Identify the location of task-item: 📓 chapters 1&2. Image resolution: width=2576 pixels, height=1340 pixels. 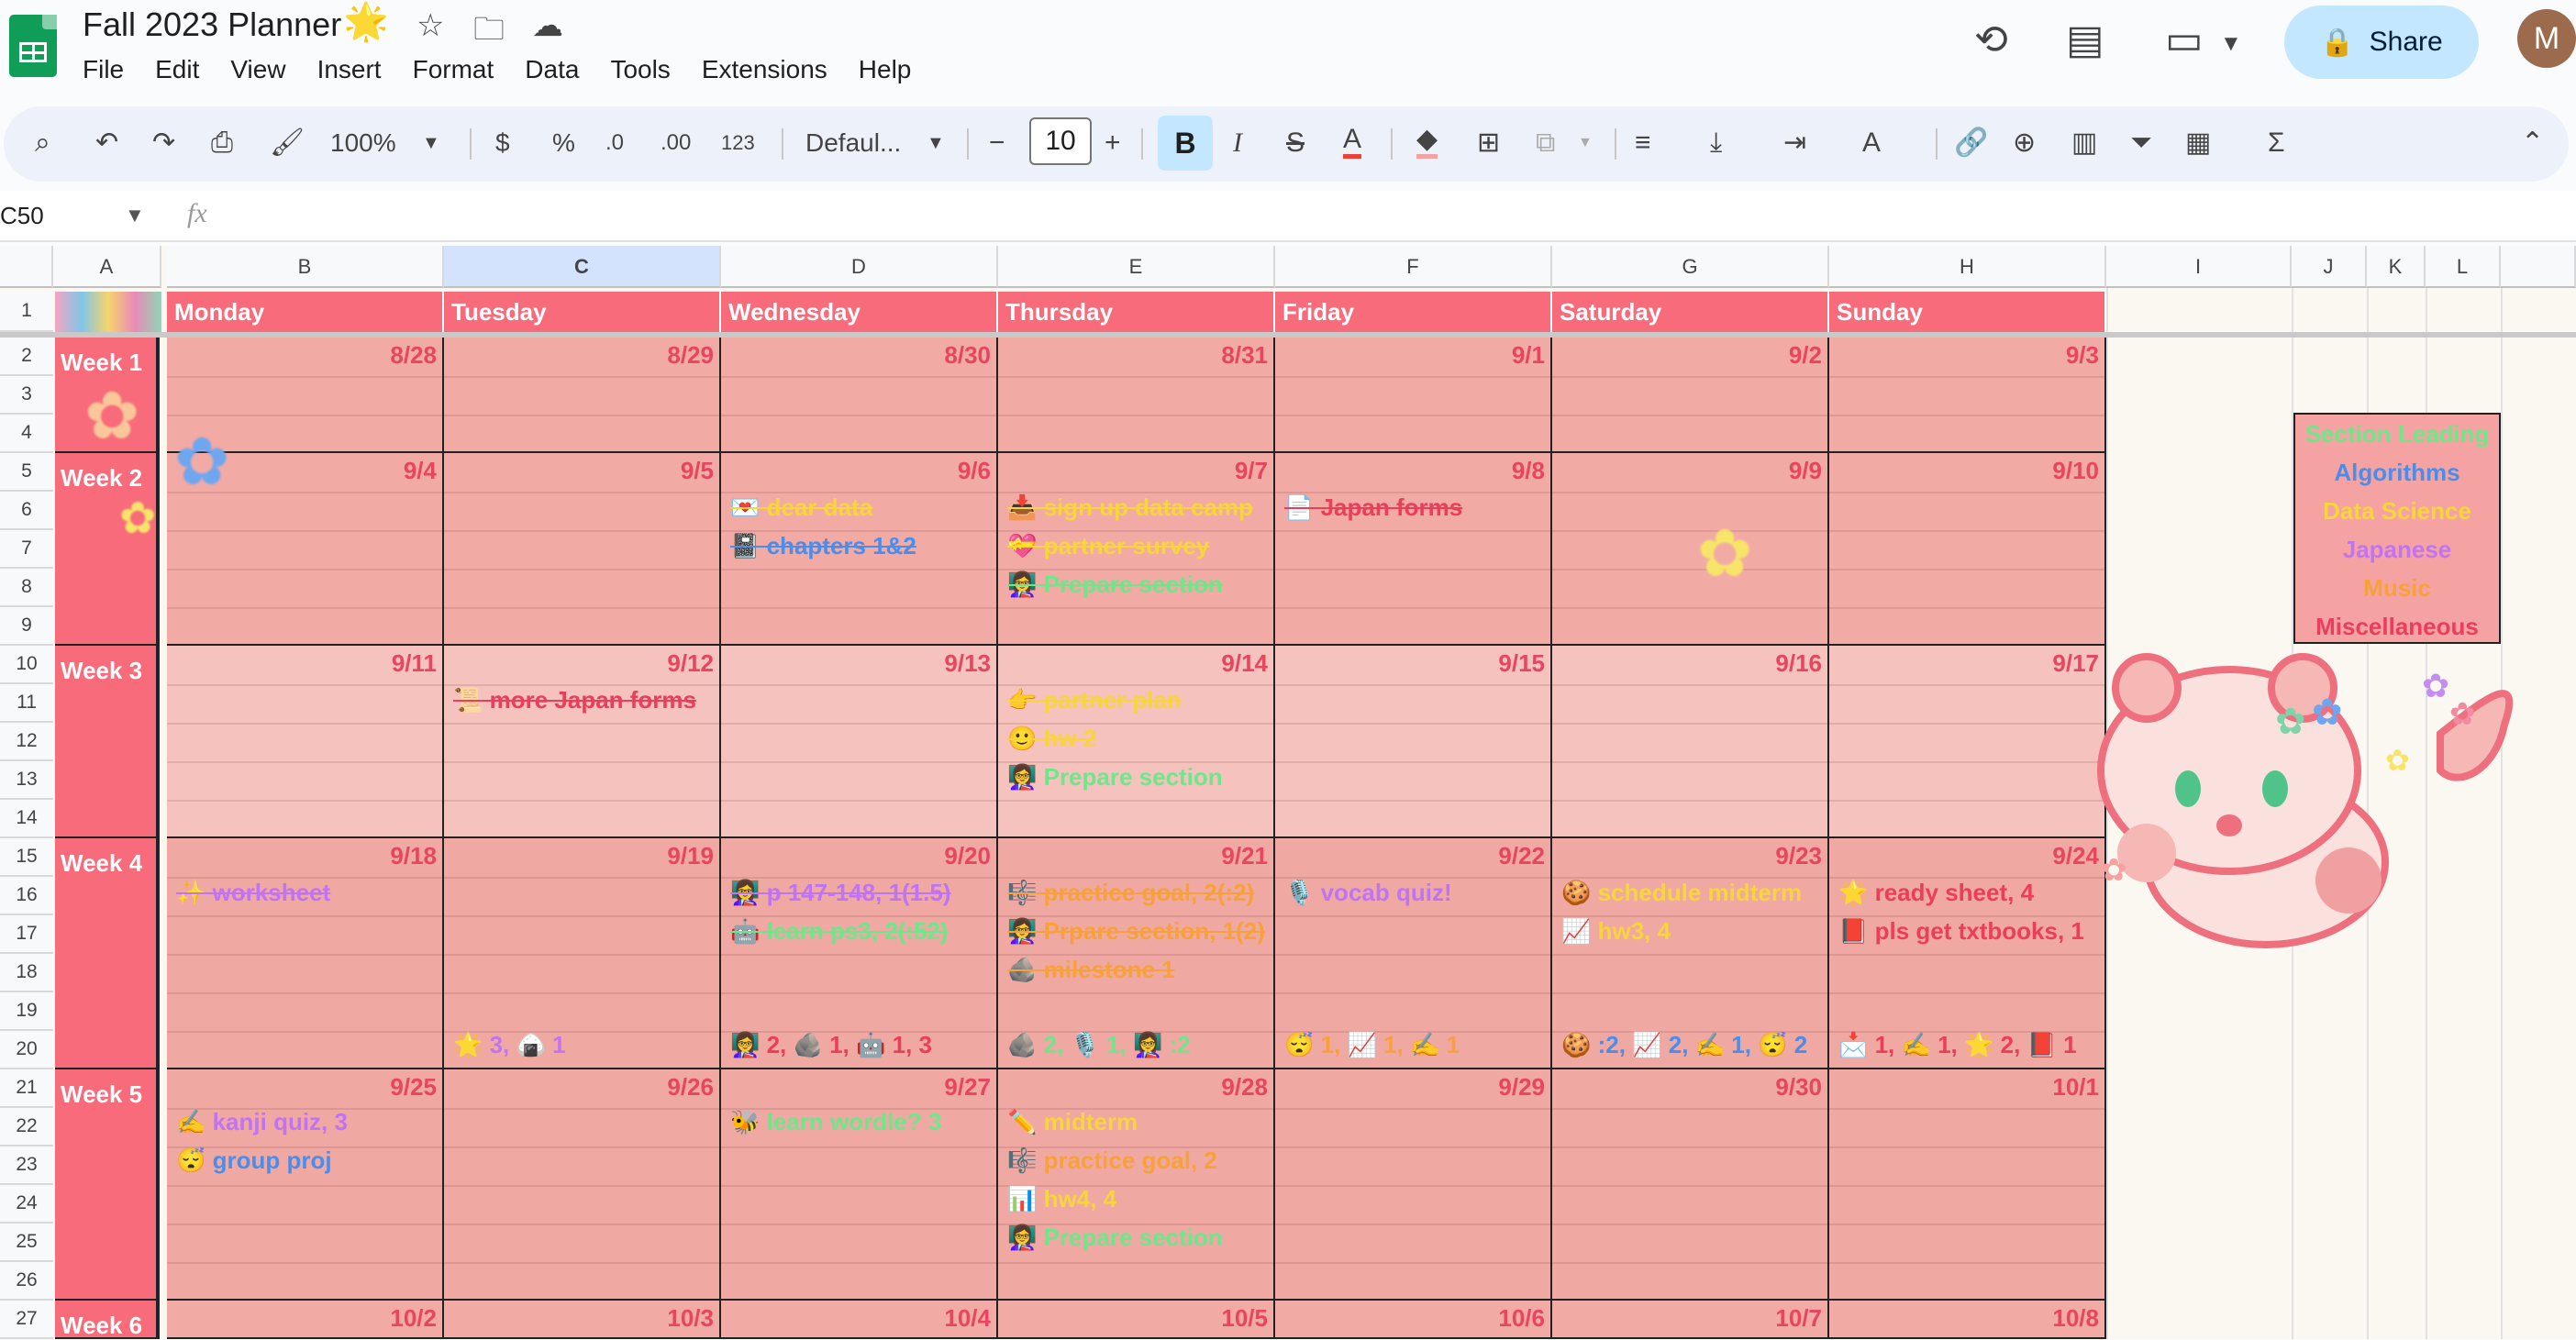
(823, 546).